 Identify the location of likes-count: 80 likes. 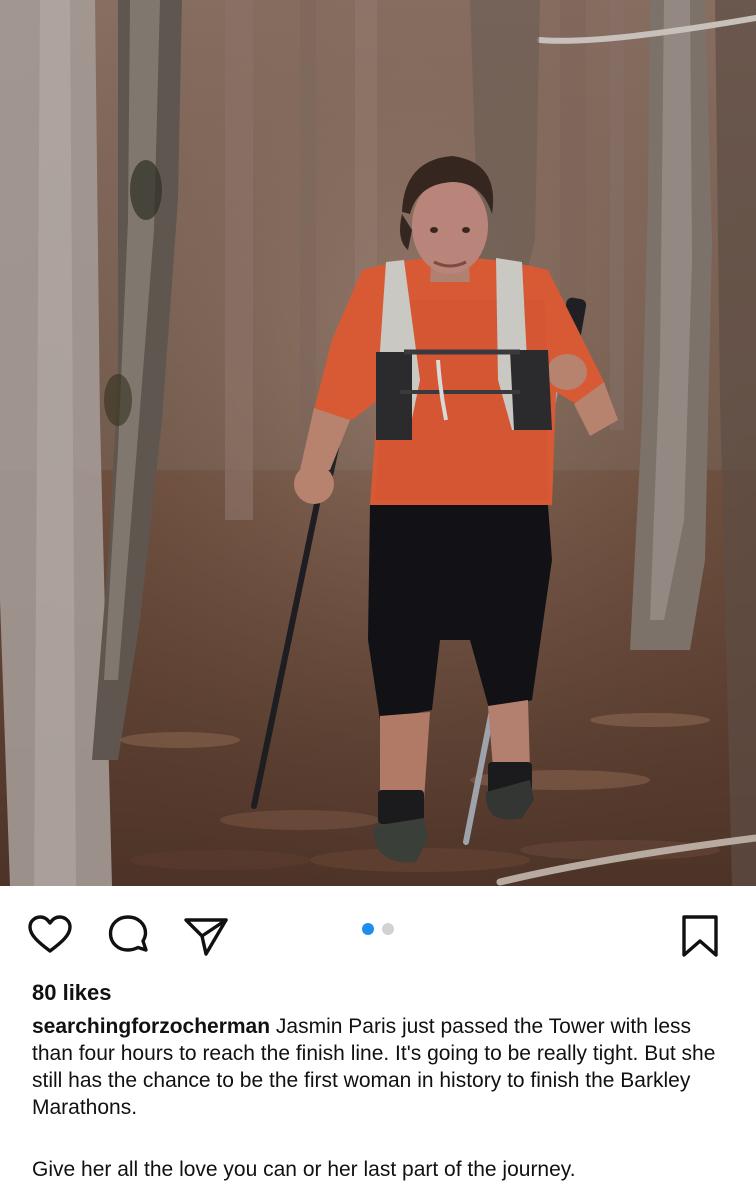
(72, 993).